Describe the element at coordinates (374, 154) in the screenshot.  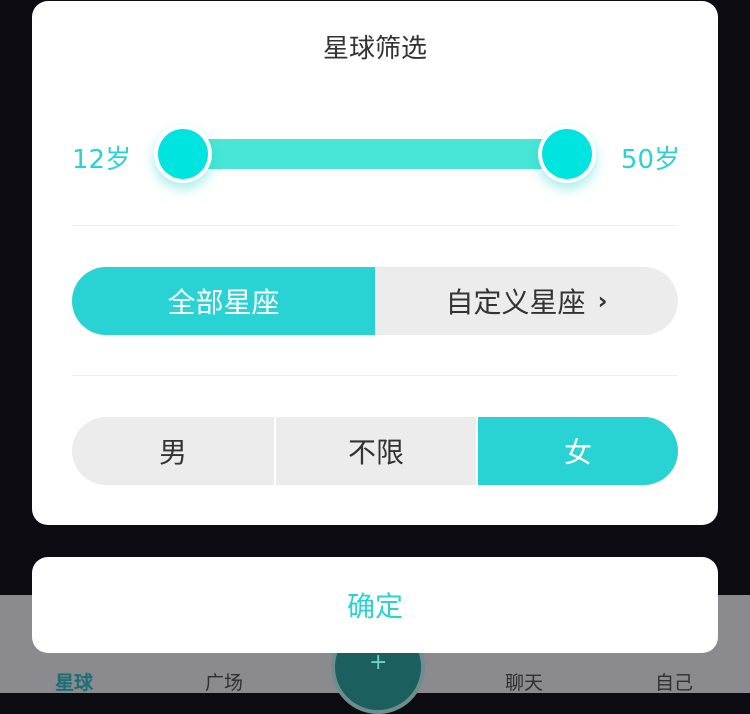
I see `age-range-track` at that location.